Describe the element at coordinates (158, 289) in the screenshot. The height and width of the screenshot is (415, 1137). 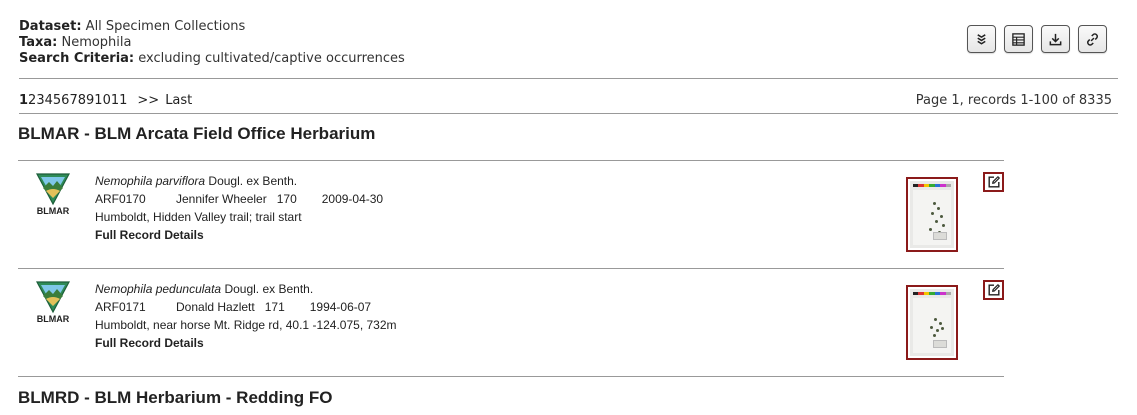
I see `scientific-name: Nemophila pedunculata` at that location.